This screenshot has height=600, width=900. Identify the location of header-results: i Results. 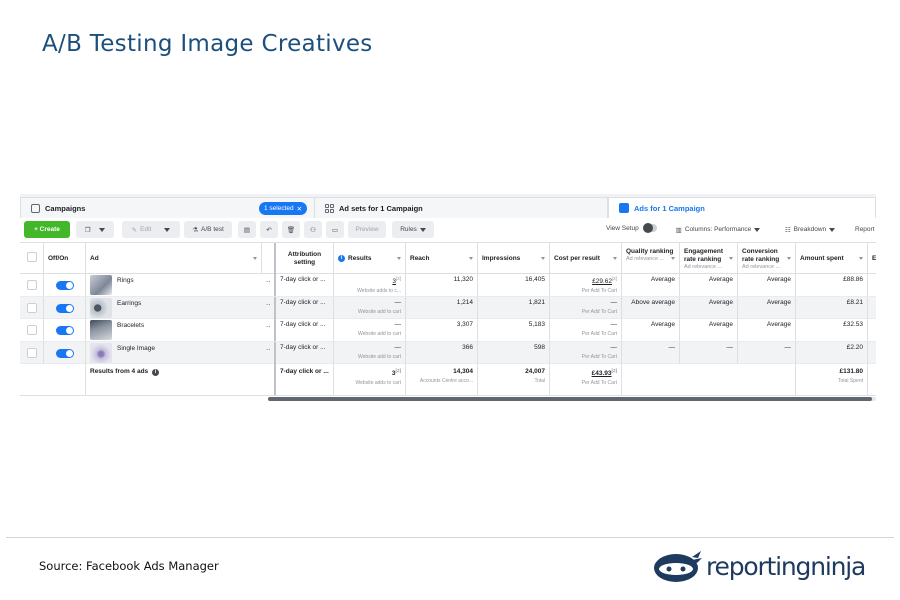
(370, 258).